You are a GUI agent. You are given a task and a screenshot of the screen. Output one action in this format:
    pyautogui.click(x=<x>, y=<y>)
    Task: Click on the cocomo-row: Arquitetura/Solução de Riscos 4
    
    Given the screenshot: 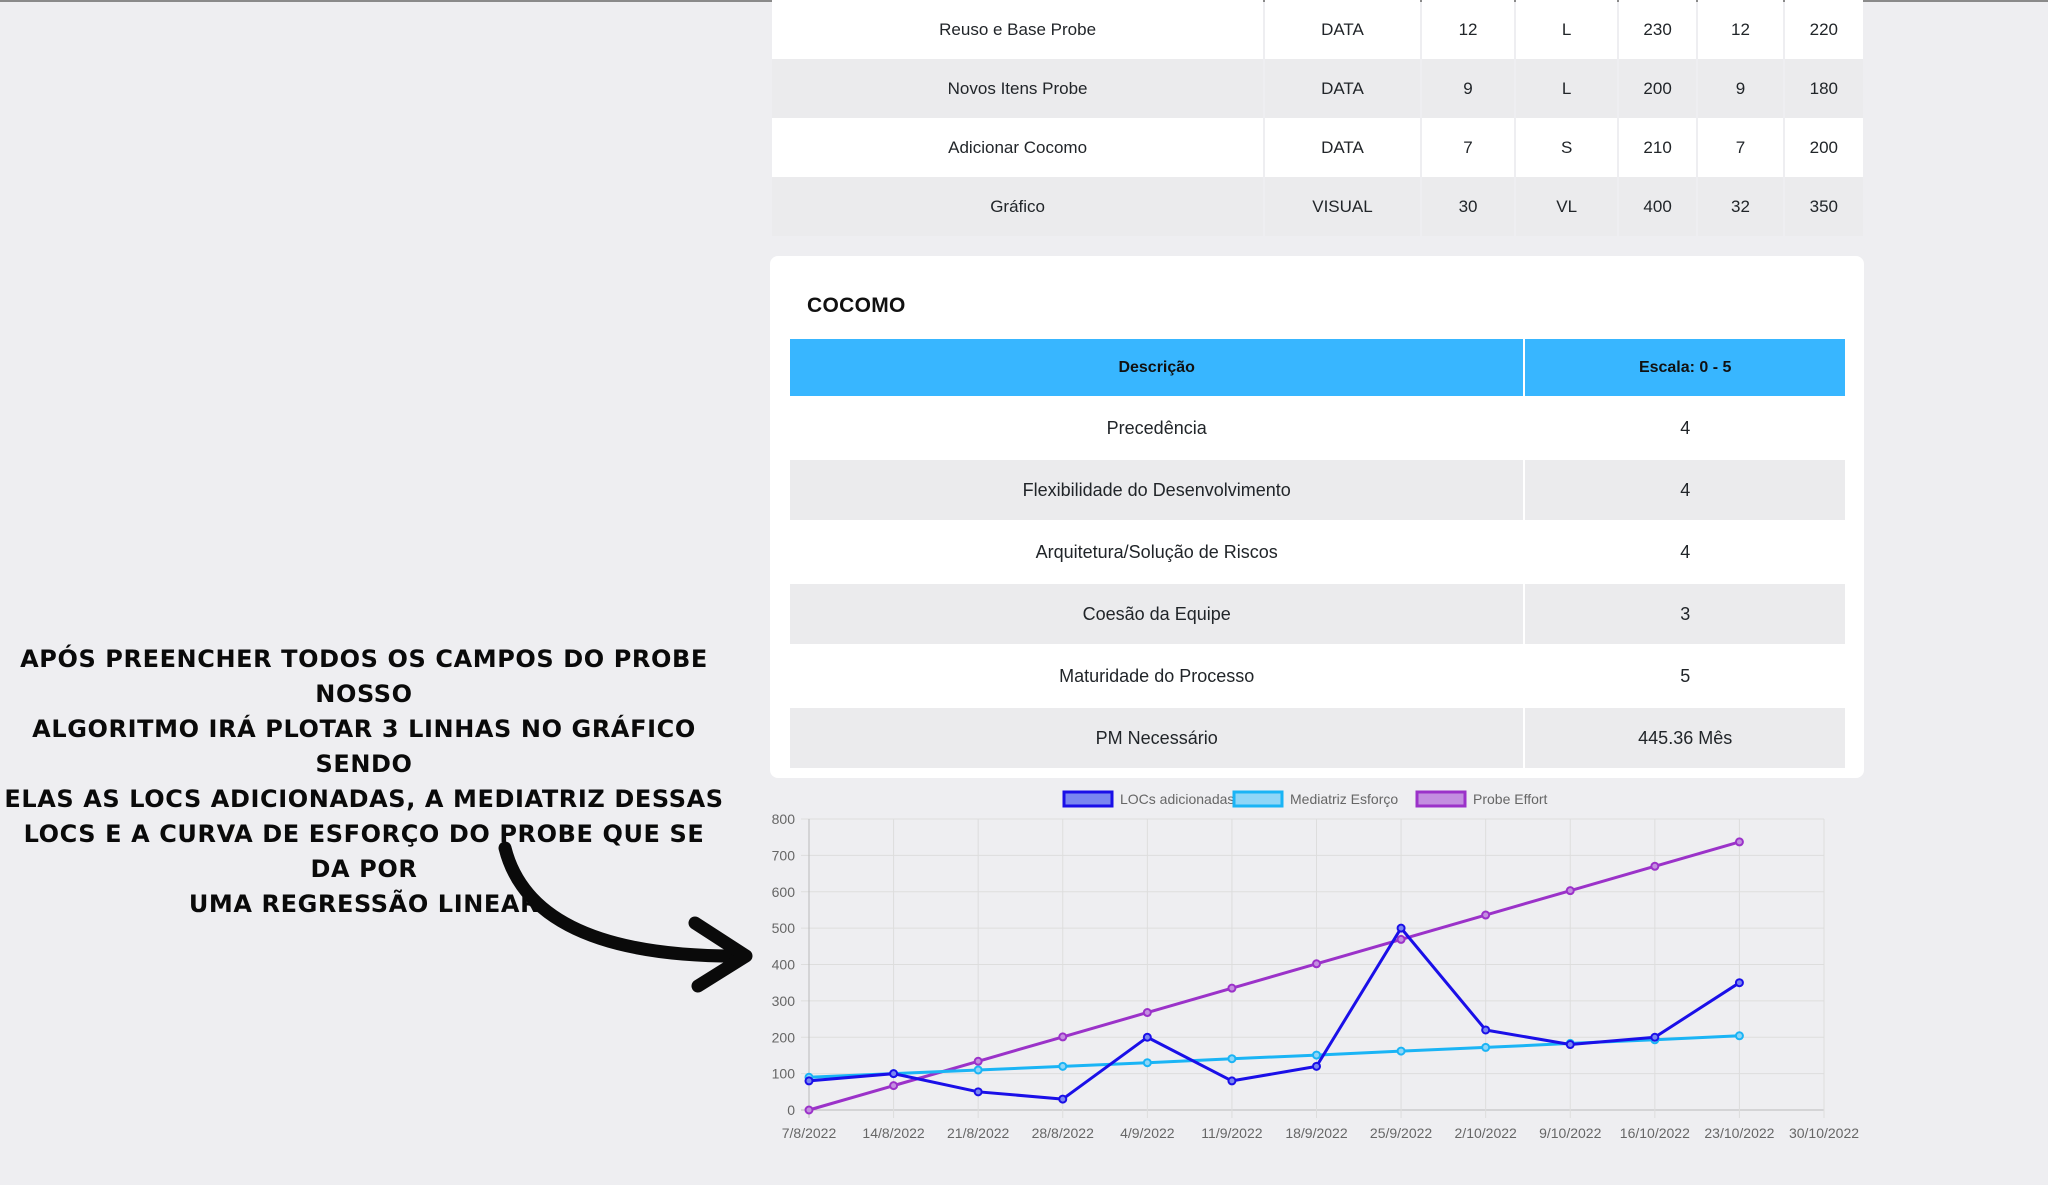 What is the action you would take?
    pyautogui.click(x=1317, y=552)
    